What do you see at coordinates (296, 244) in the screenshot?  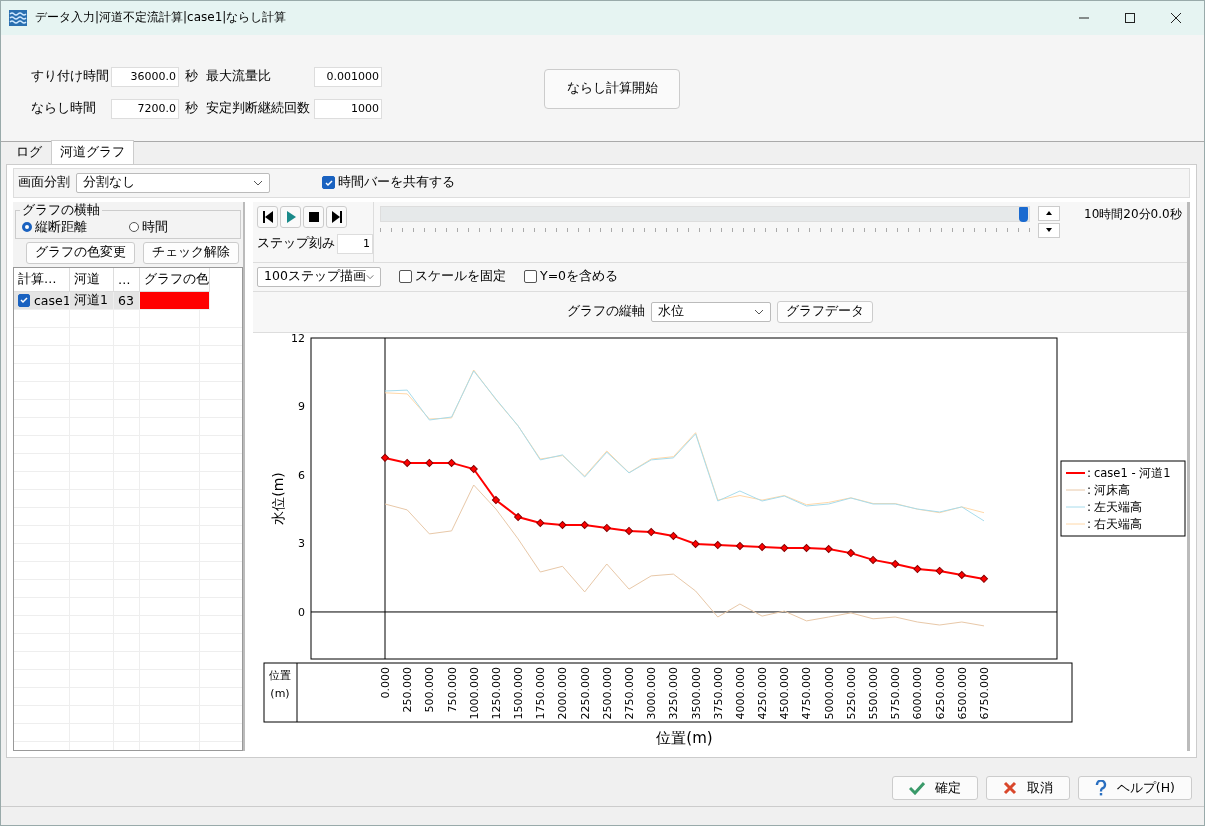 I see `step-label: ステップ刻み` at bounding box center [296, 244].